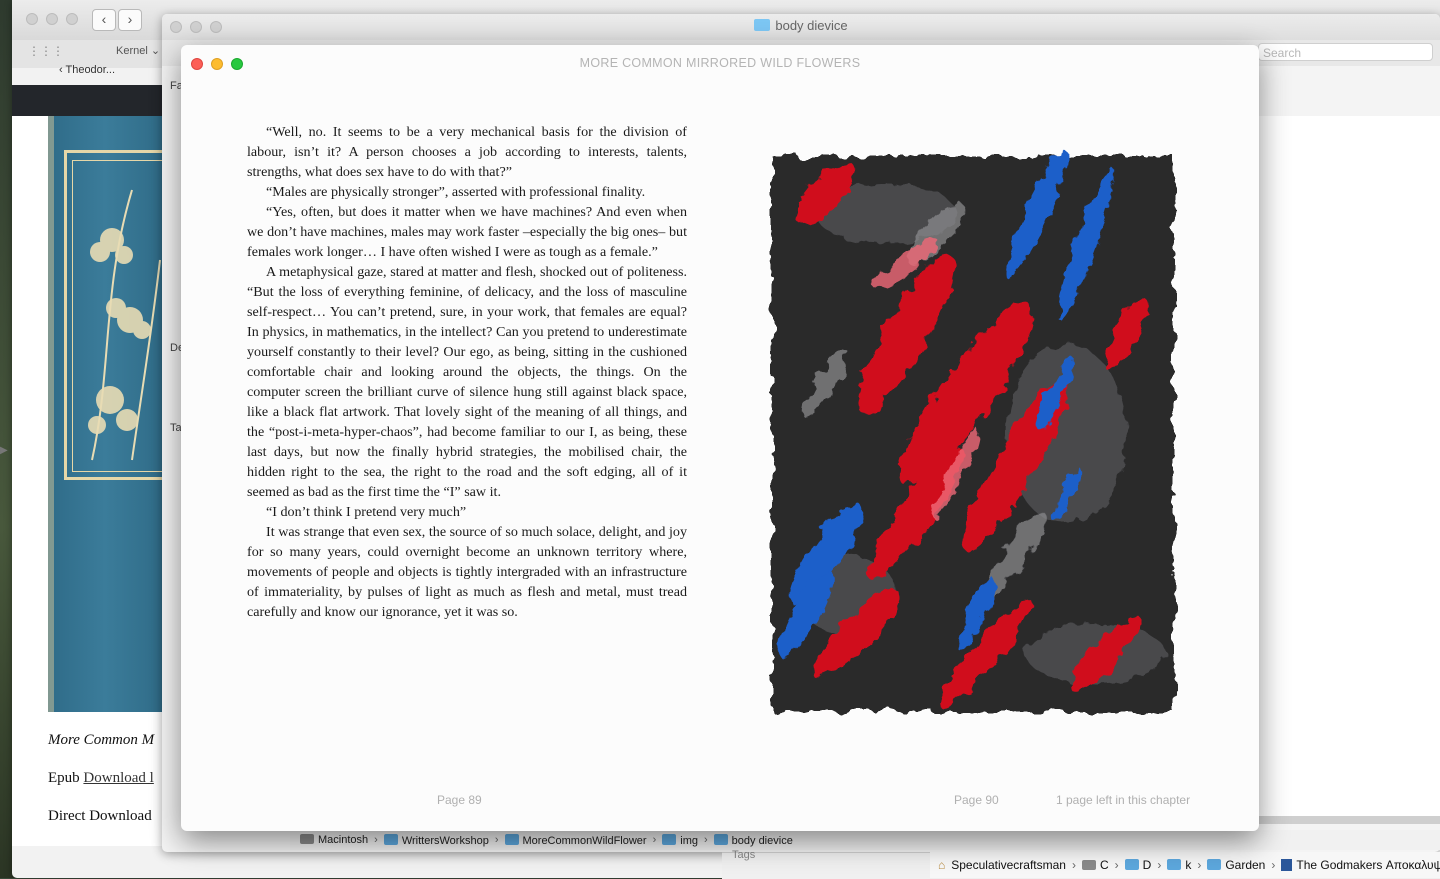  Describe the element at coordinates (366, 512) in the screenshot. I see `paragraph: “I don’t think I pretend very much”` at that location.